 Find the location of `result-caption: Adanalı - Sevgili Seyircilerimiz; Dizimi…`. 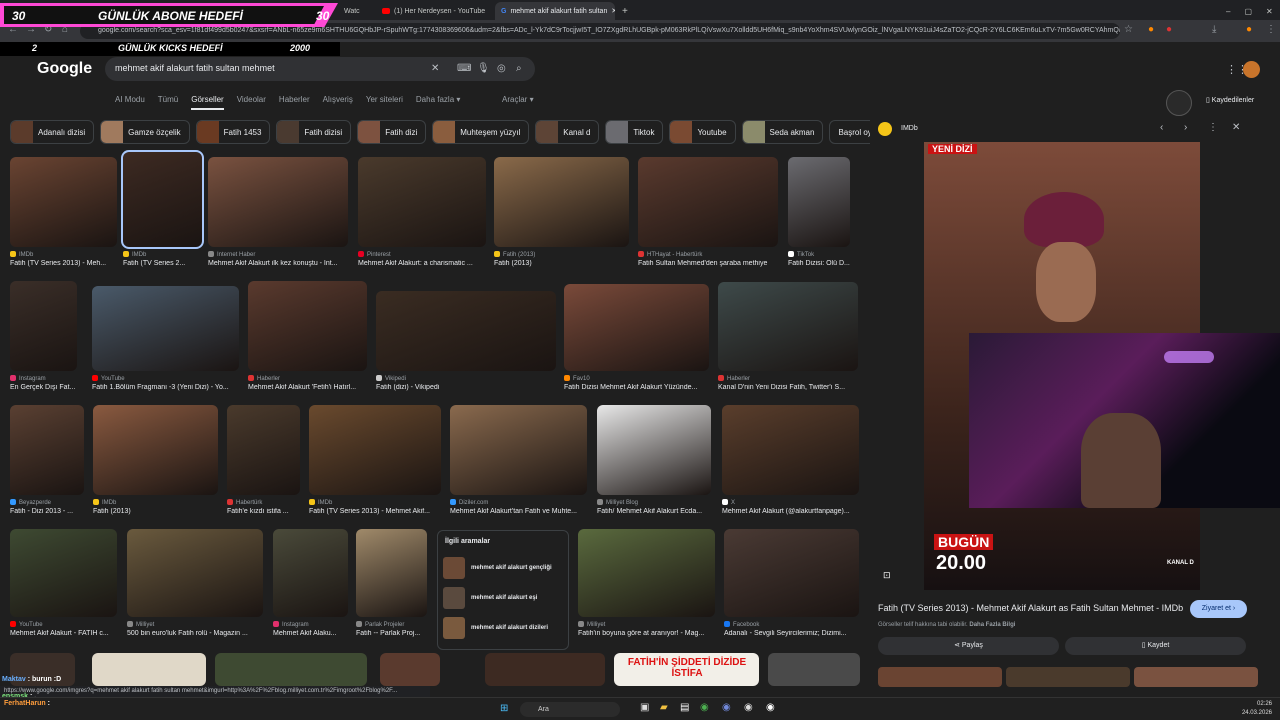

result-caption: Adanalı - Sevgili Seyircilerimiz; Dizimi… is located at coordinates (791, 633).